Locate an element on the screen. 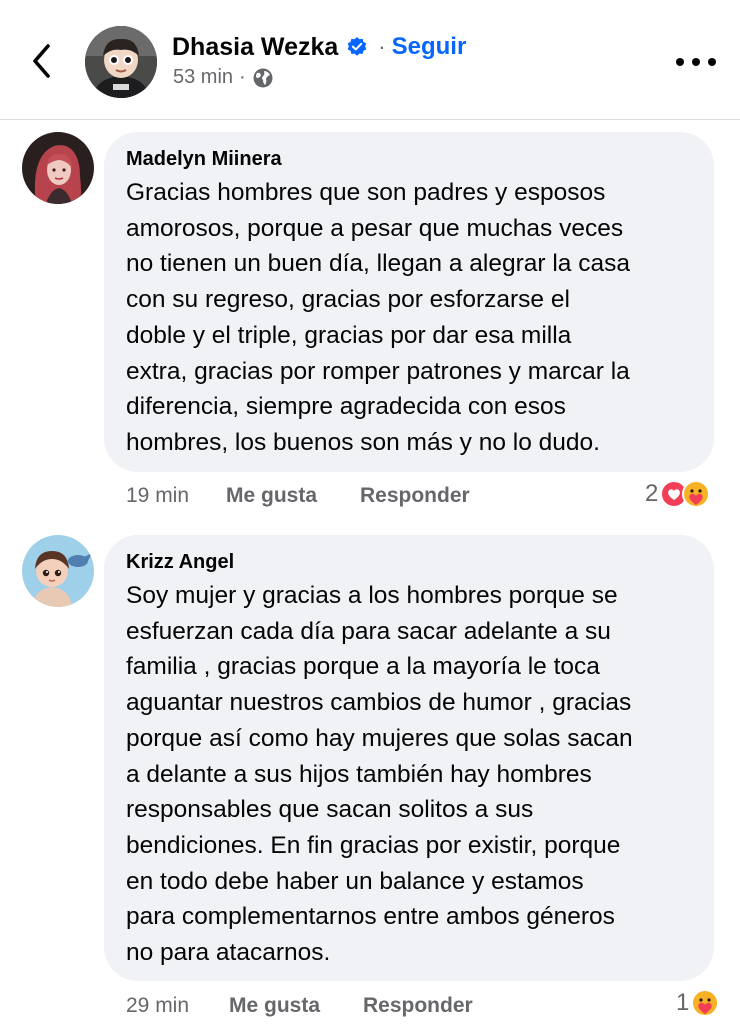  verified-badge-icon is located at coordinates (357, 46).